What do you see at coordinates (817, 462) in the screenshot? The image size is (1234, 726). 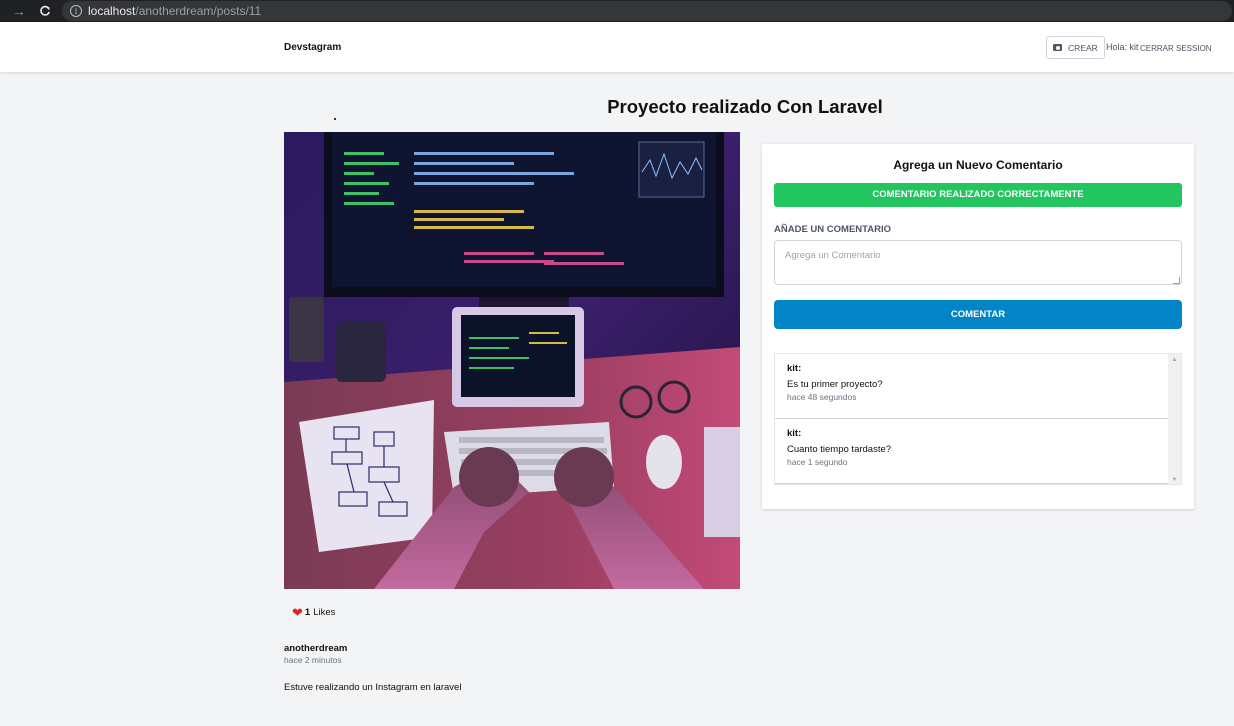 I see `comment-time: hace 1 segundo` at bounding box center [817, 462].